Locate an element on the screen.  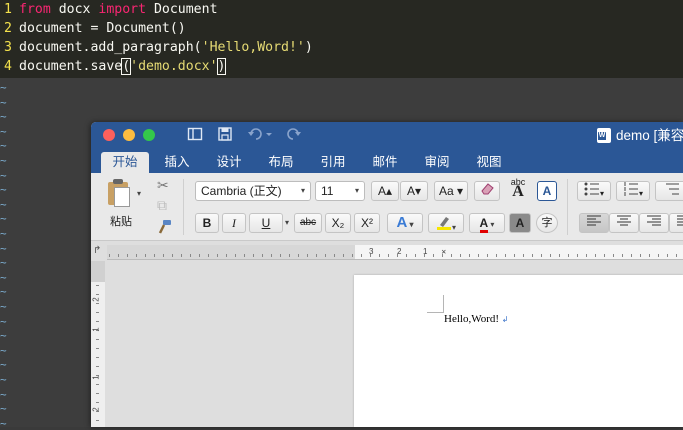
word-doc-icon-letter: W is located at coordinates (602, 136).